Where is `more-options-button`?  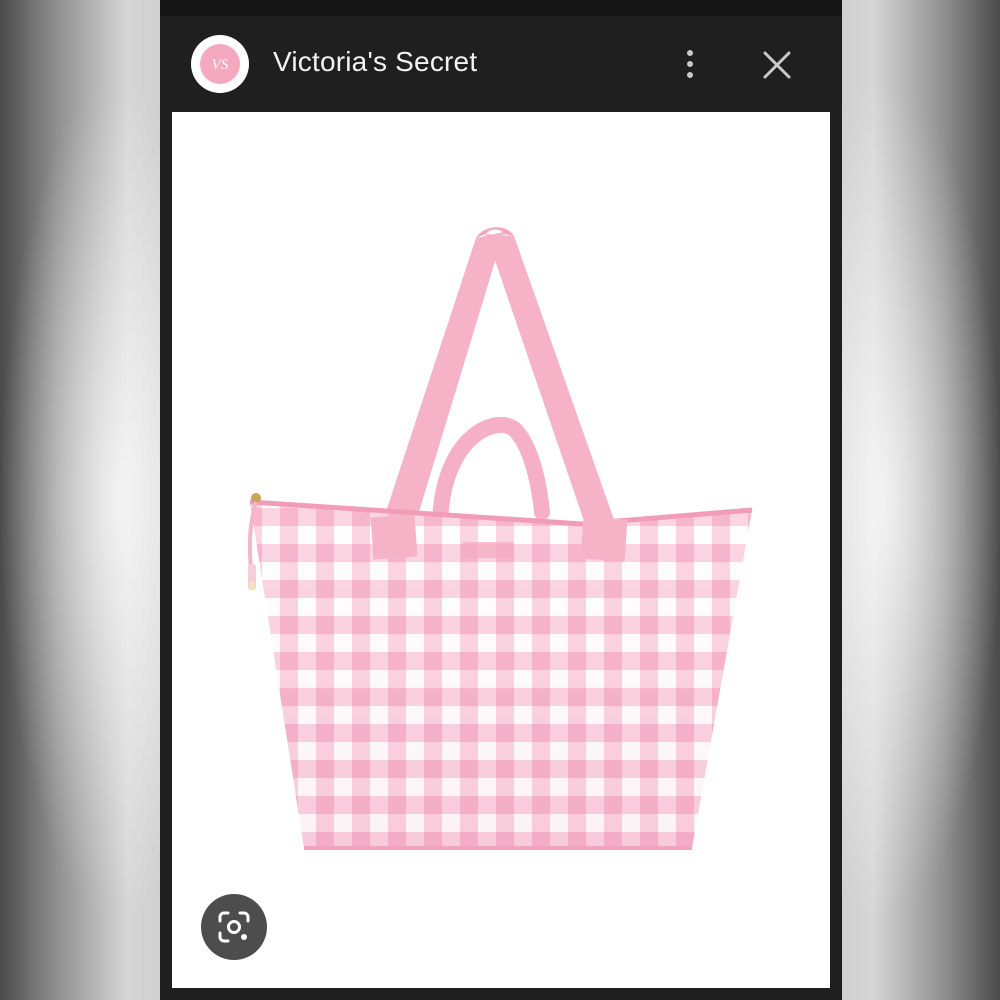 more-options-button is located at coordinates (690, 64).